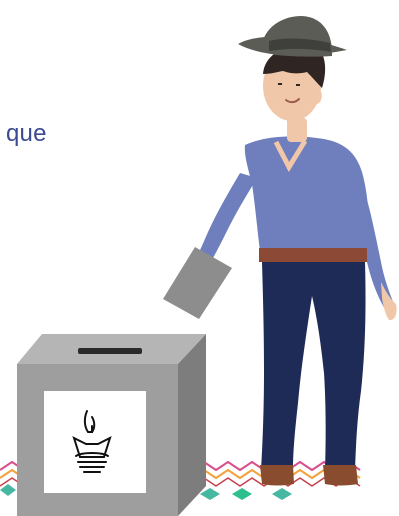 Image resolution: width=399 pixels, height=516 pixels. Describe the element at coordinates (197, 283) in the screenshot. I see `ballot-paper-icon` at that location.